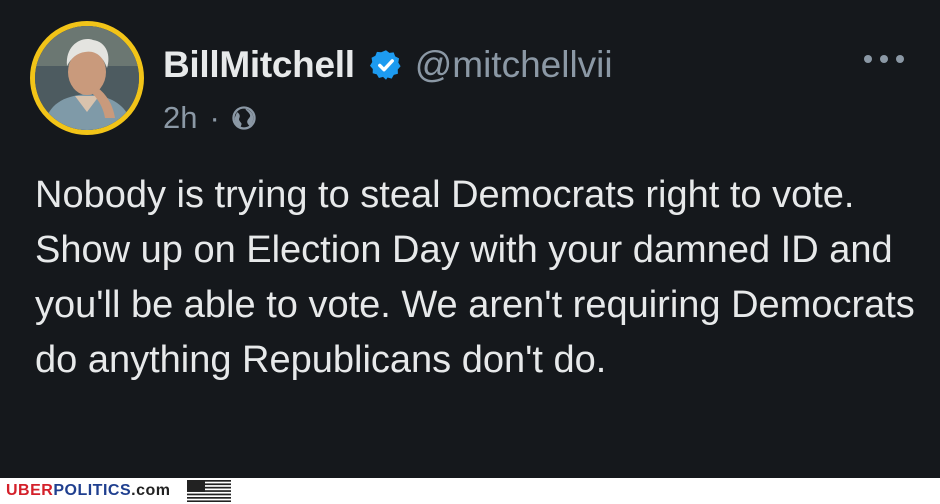 This screenshot has width=940, height=504. I want to click on avatar, so click(87, 78).